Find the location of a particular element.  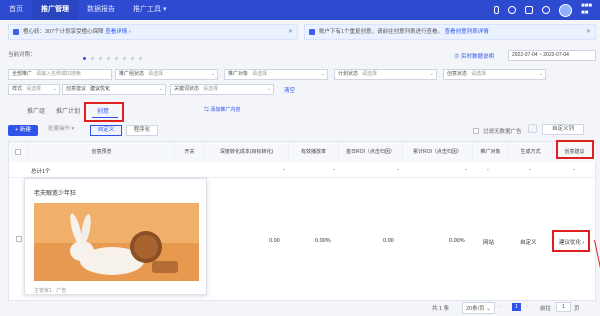

creative-meta: 主管家1 · 广告 is located at coordinates (50, 291).